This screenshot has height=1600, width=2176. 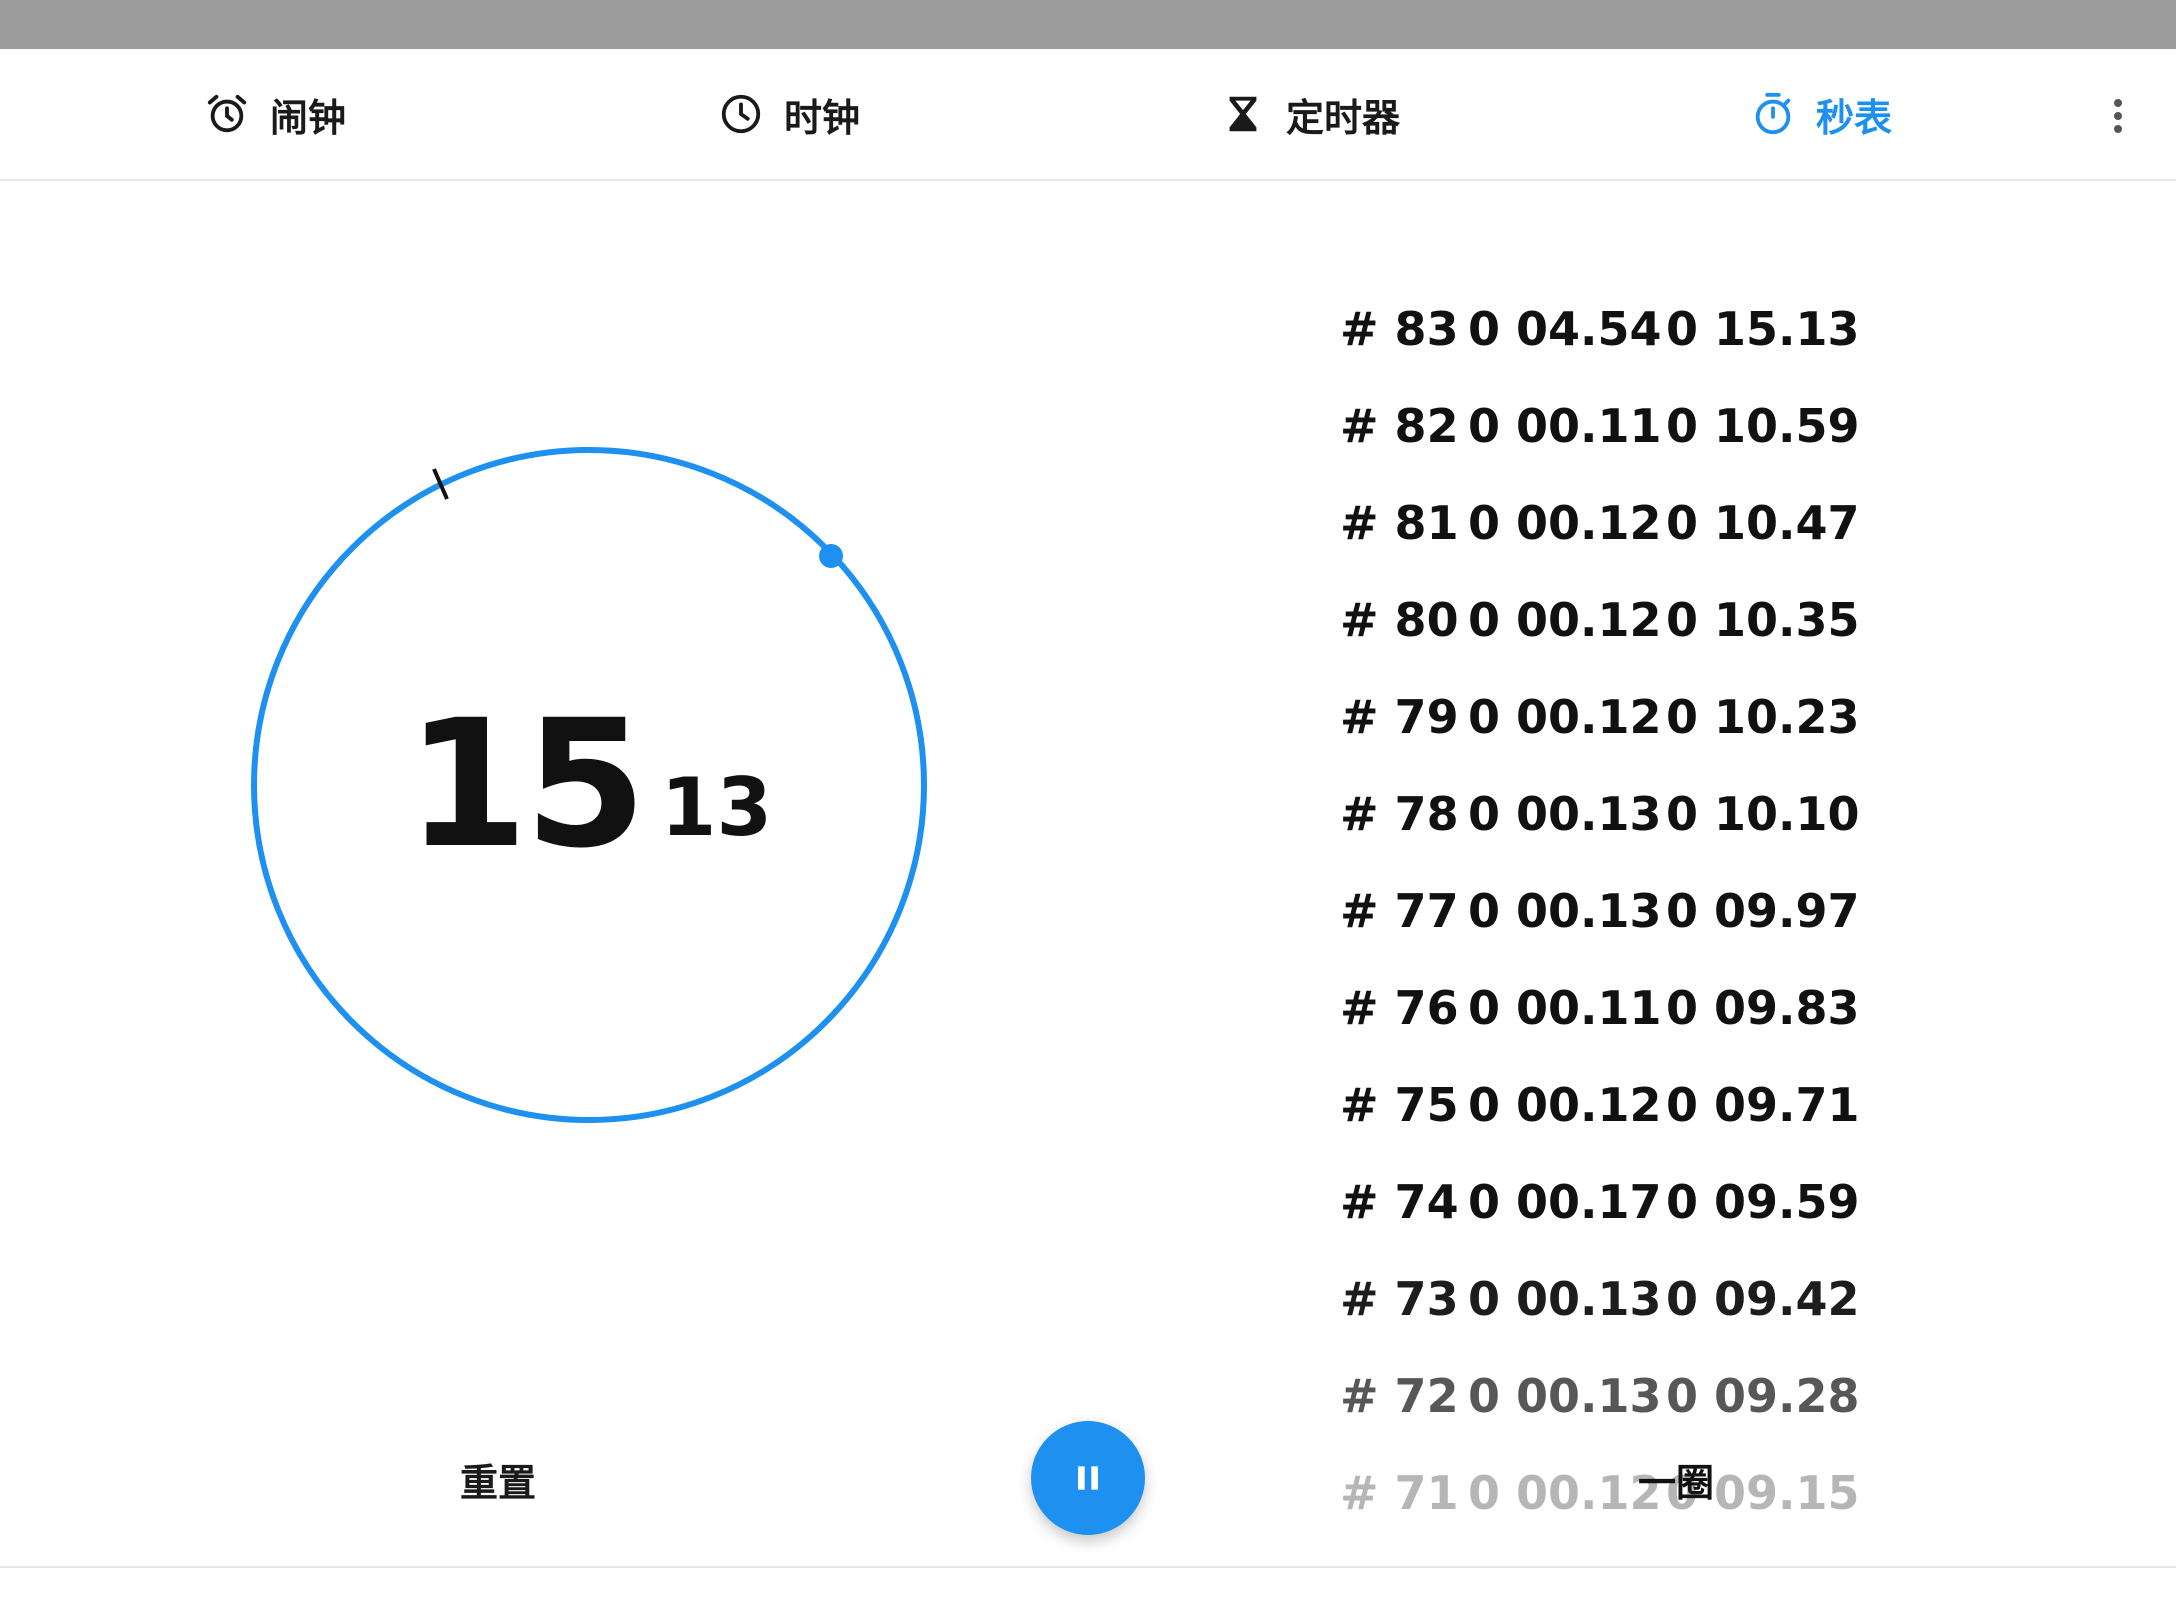 What do you see at coordinates (1763, 328) in the screenshot?
I see `lap-total: 0 15.13` at bounding box center [1763, 328].